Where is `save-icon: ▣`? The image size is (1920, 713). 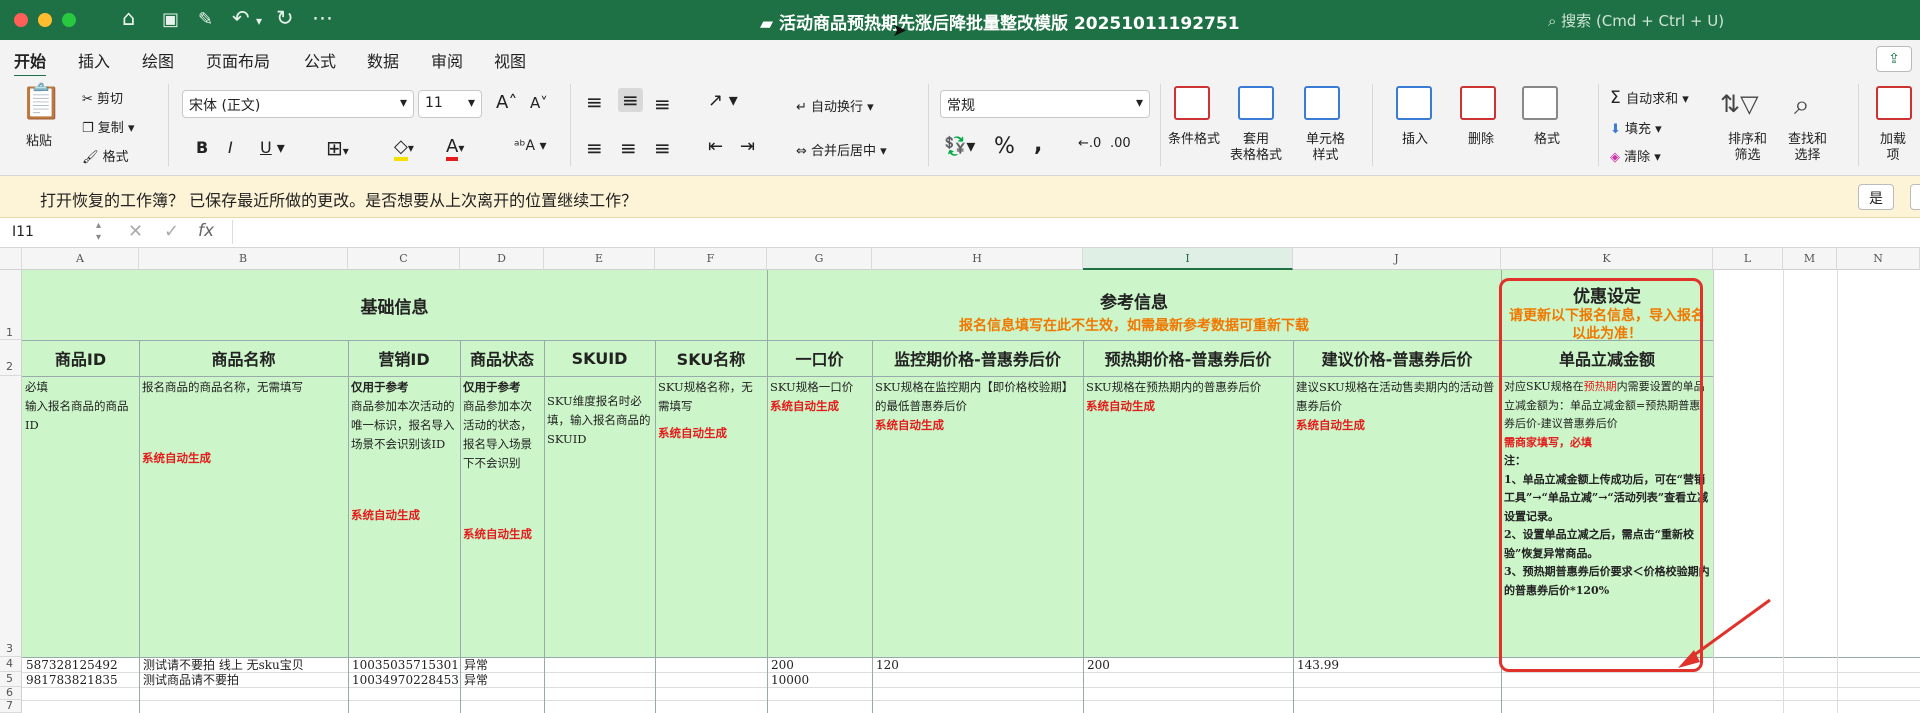
save-icon: ▣ is located at coordinates (170, 19).